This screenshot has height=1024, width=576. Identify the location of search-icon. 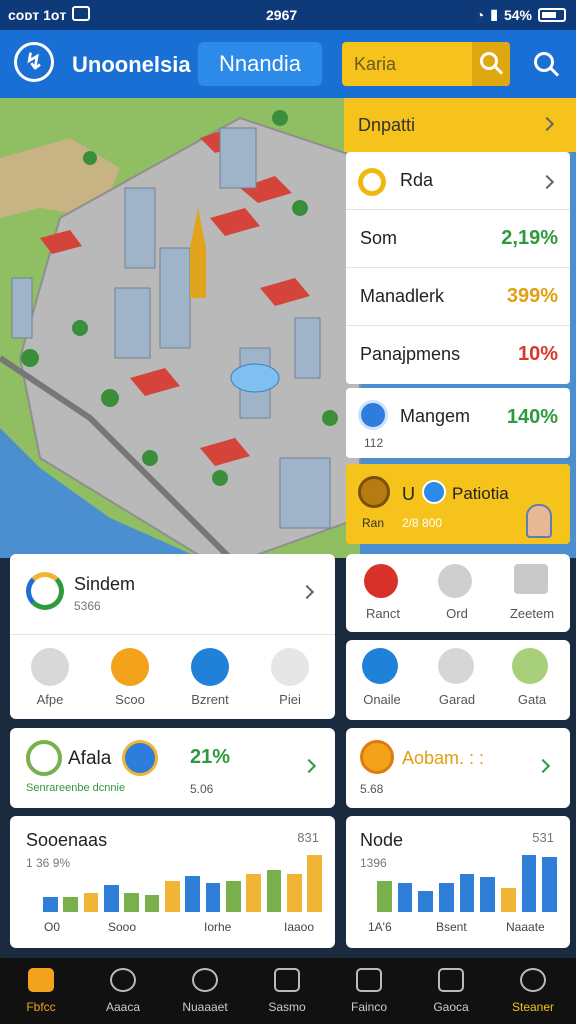
(489, 61).